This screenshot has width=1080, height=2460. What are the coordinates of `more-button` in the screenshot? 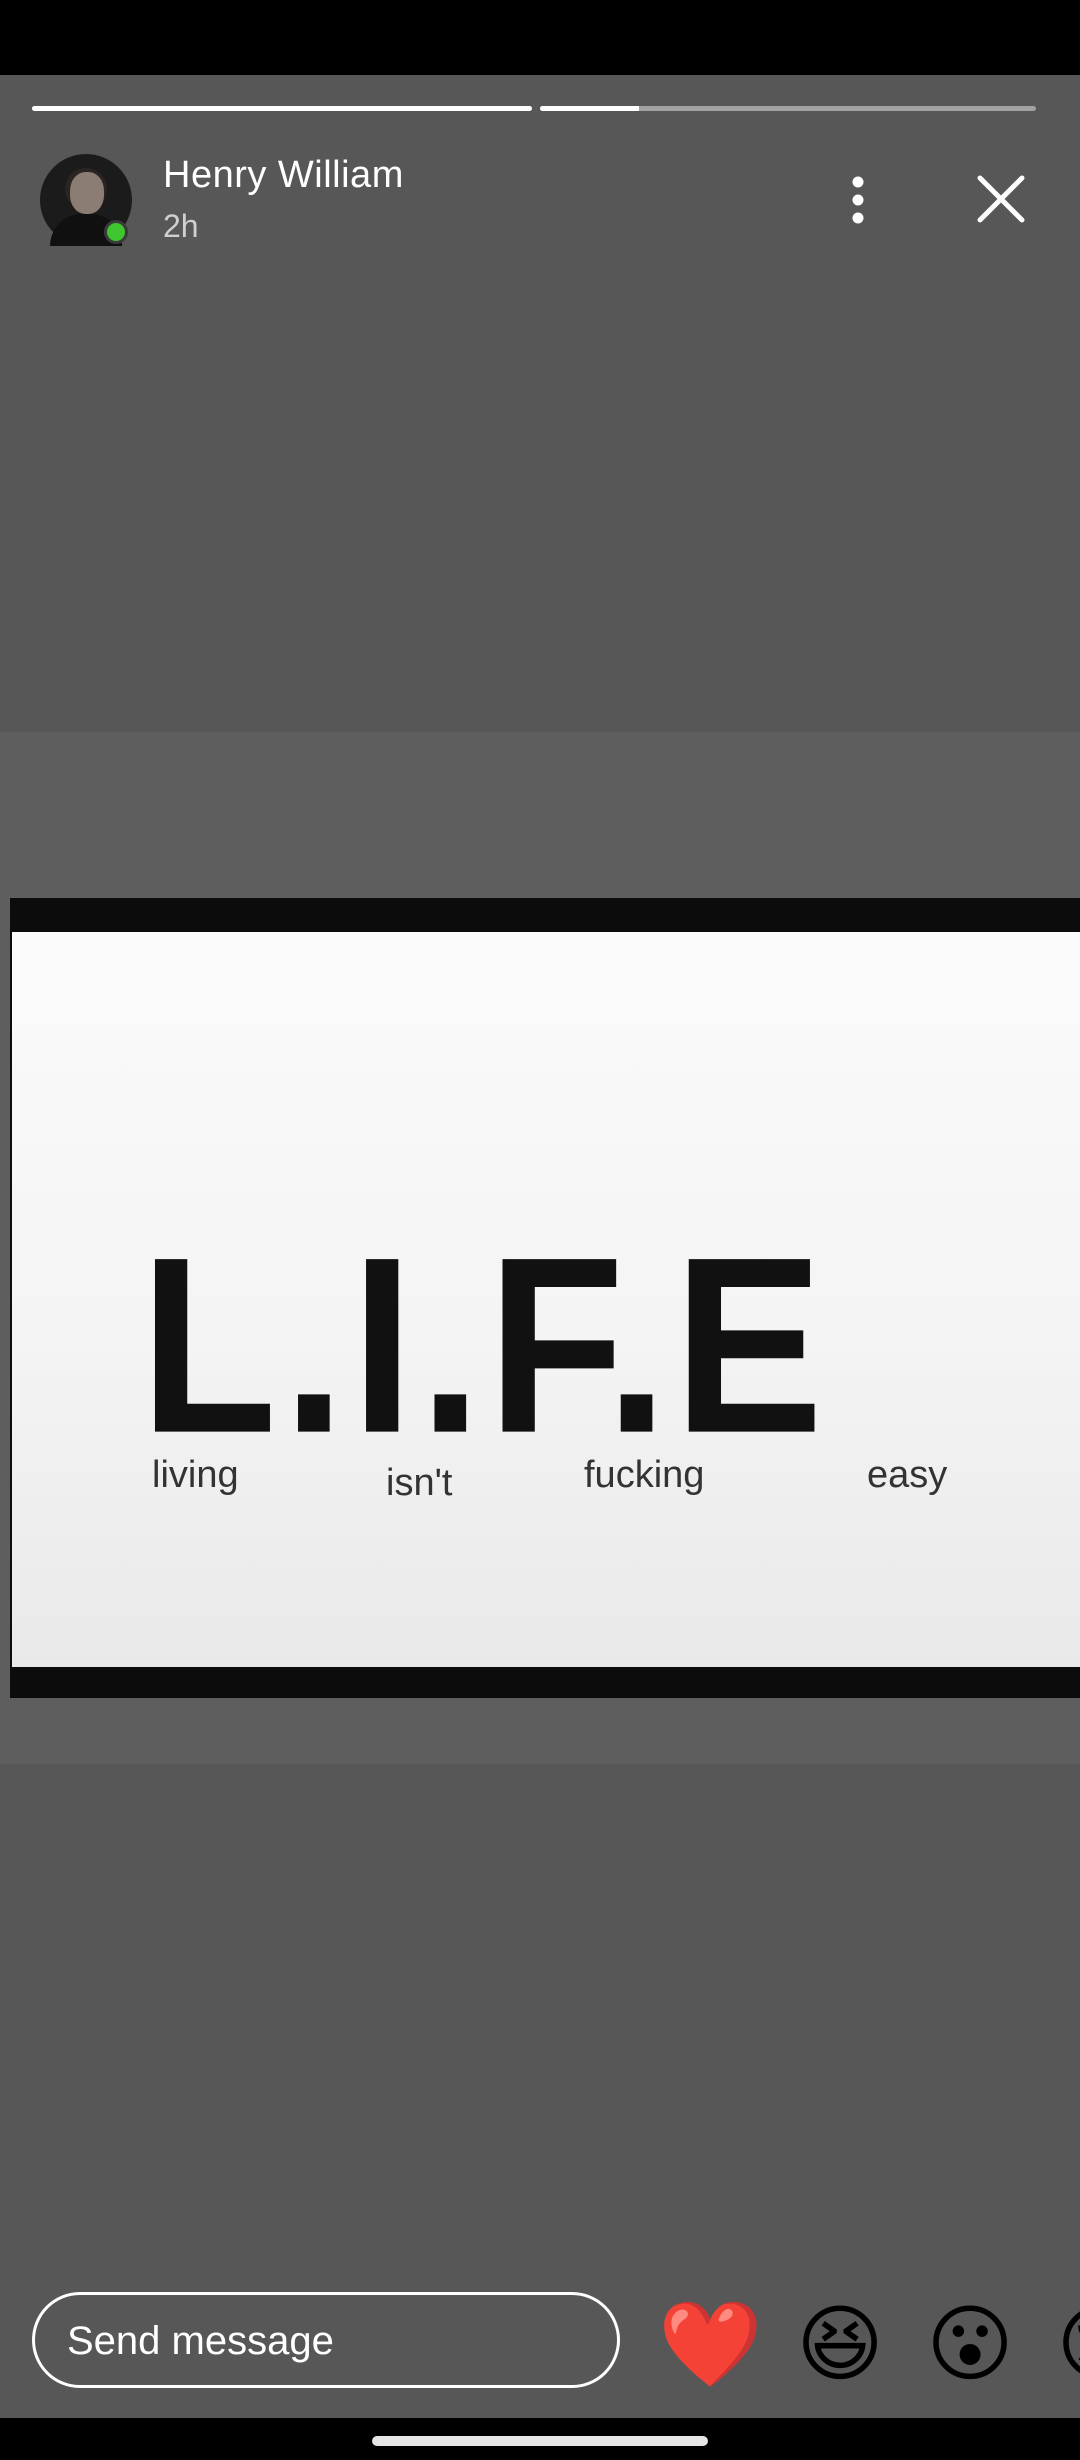 It's located at (858, 200).